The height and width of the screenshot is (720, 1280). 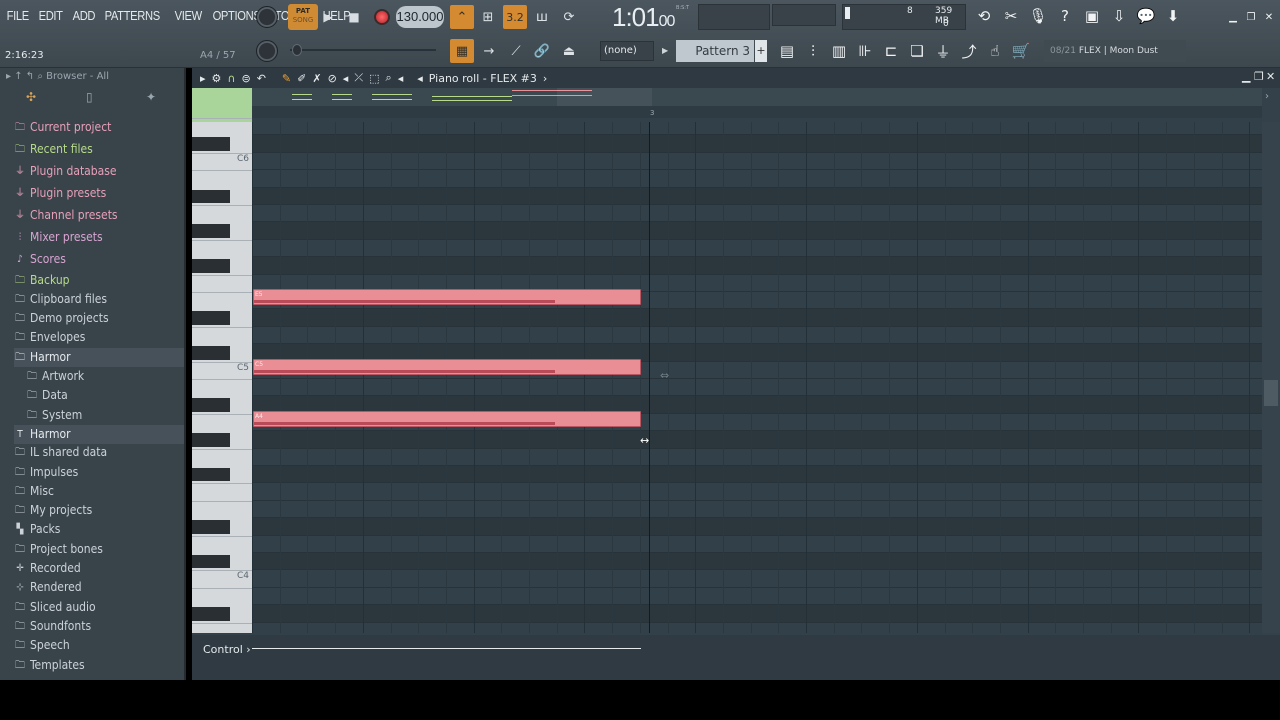 What do you see at coordinates (99, 127) in the screenshot?
I see `browser-item-current-project: 🗀 Current project` at bounding box center [99, 127].